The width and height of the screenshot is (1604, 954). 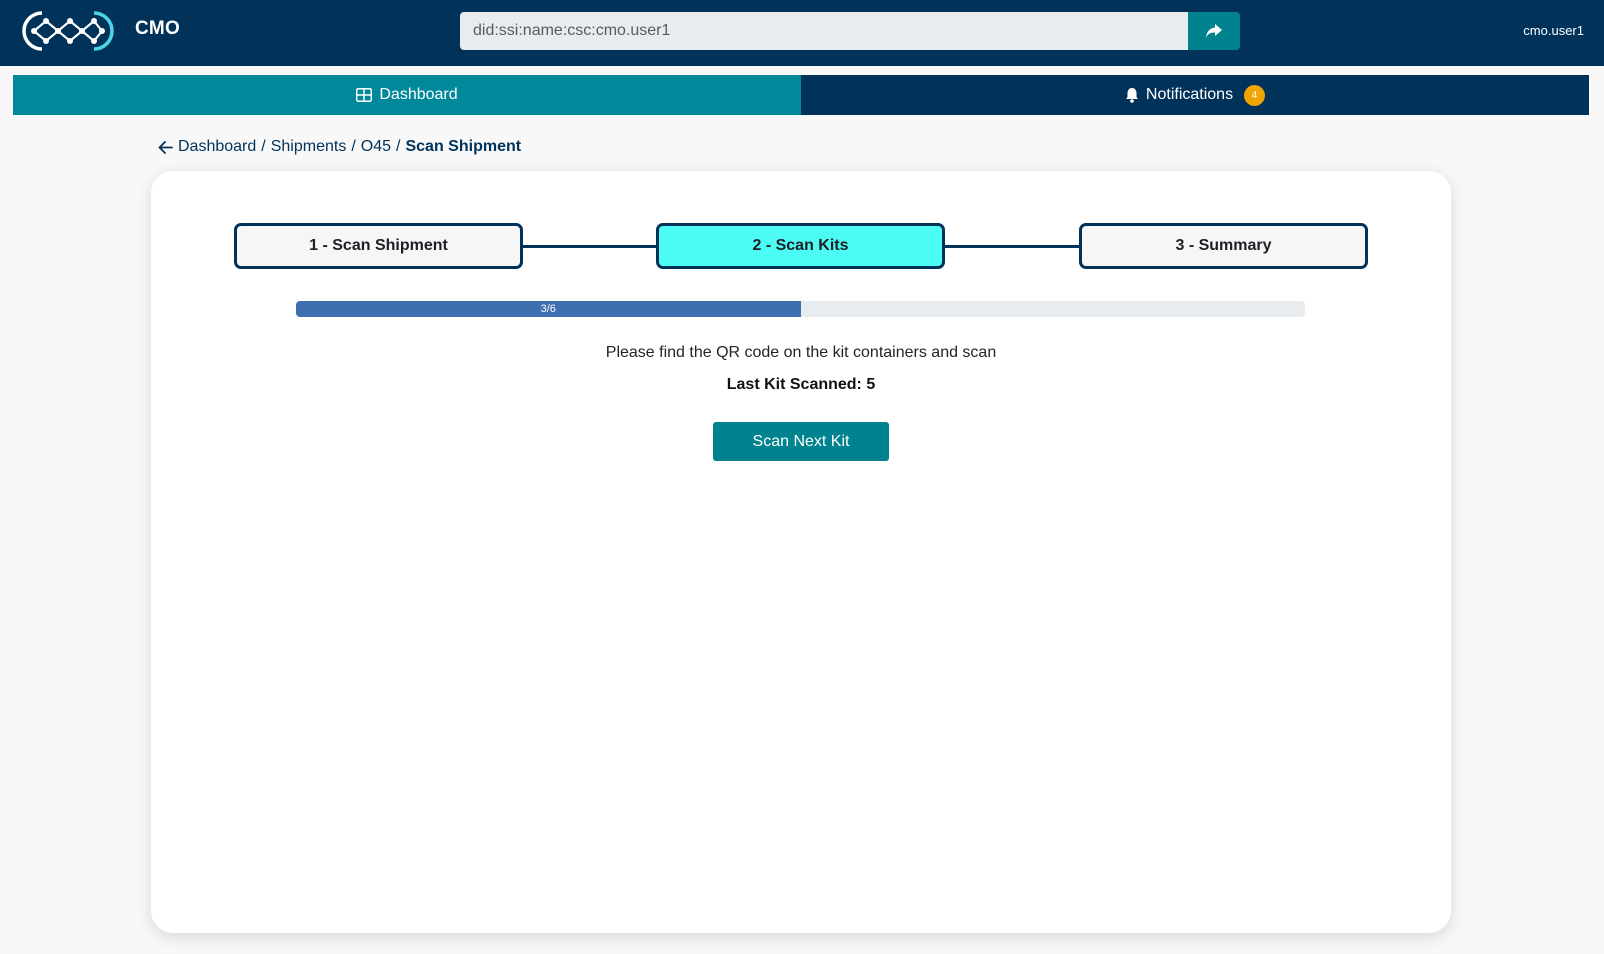 I want to click on scan-progress-fill: 3/6, so click(x=548, y=309).